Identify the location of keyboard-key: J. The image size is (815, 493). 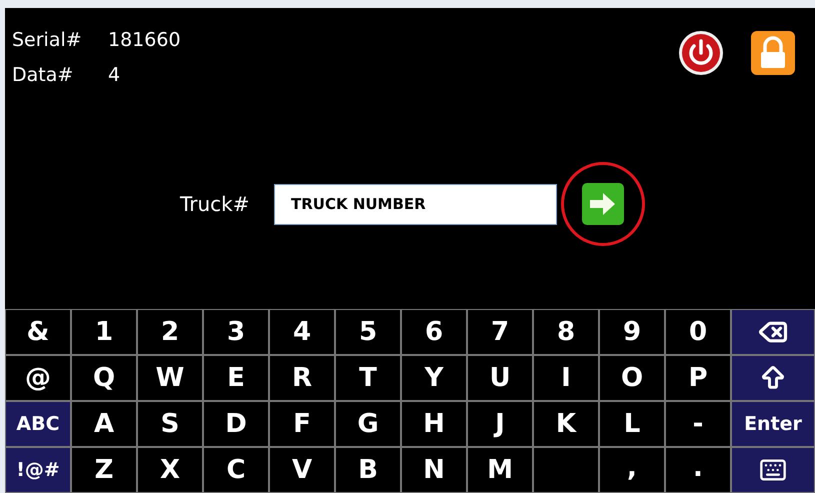
(500, 424).